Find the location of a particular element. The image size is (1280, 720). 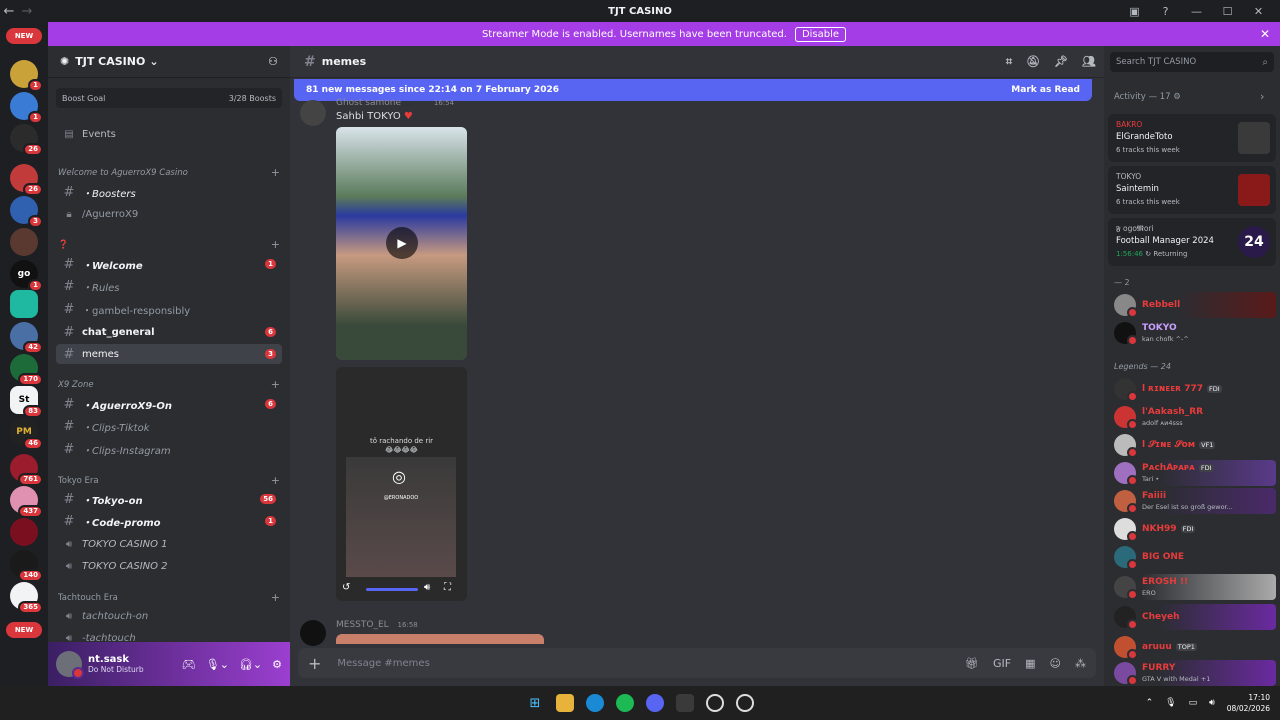

server-icon: 437 is located at coordinates (26, 502).